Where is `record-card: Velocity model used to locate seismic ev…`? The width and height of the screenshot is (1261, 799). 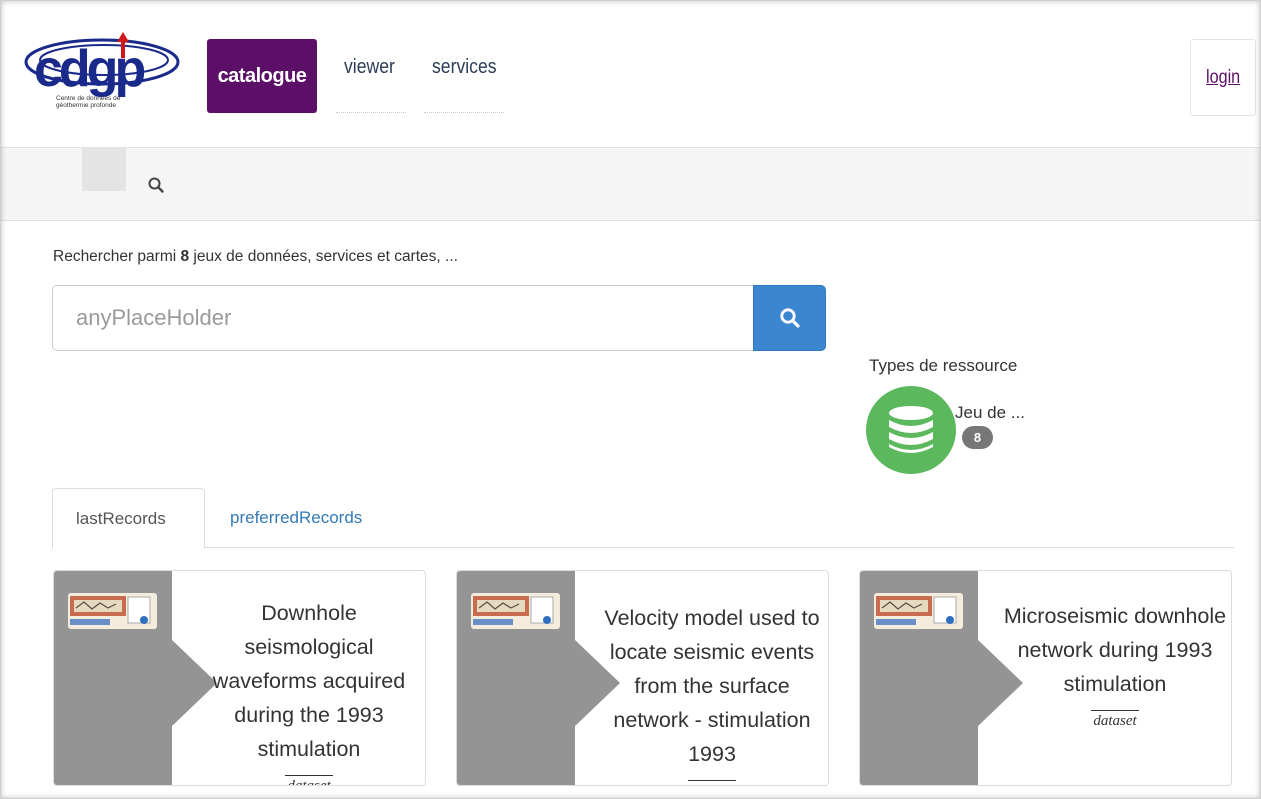 record-card: Velocity model used to locate seismic ev… is located at coordinates (642, 678).